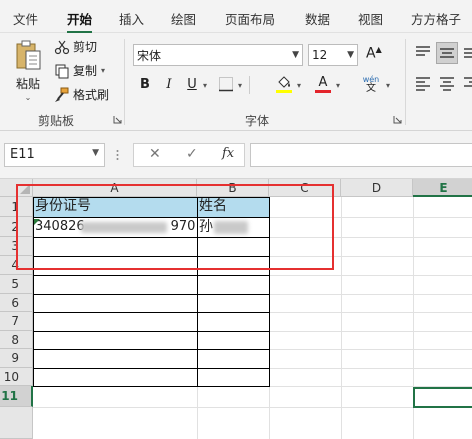  I want to click on paste-button: 粘贴 ⌄, so click(28, 74).